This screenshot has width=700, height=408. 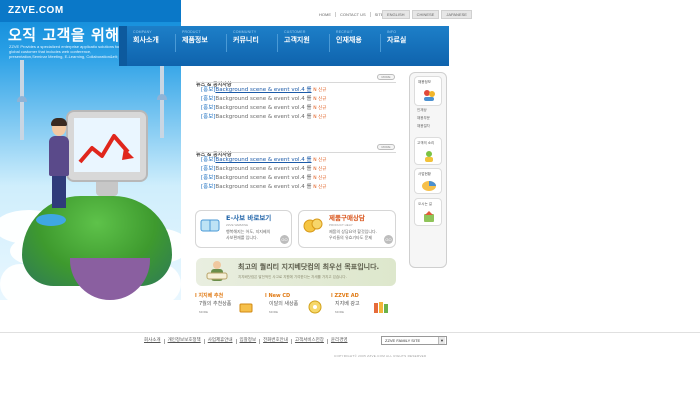 What do you see at coordinates (351, 237) in the screenshot?
I see `promo-desc: 우리들의 유효기타도 문제` at bounding box center [351, 237].